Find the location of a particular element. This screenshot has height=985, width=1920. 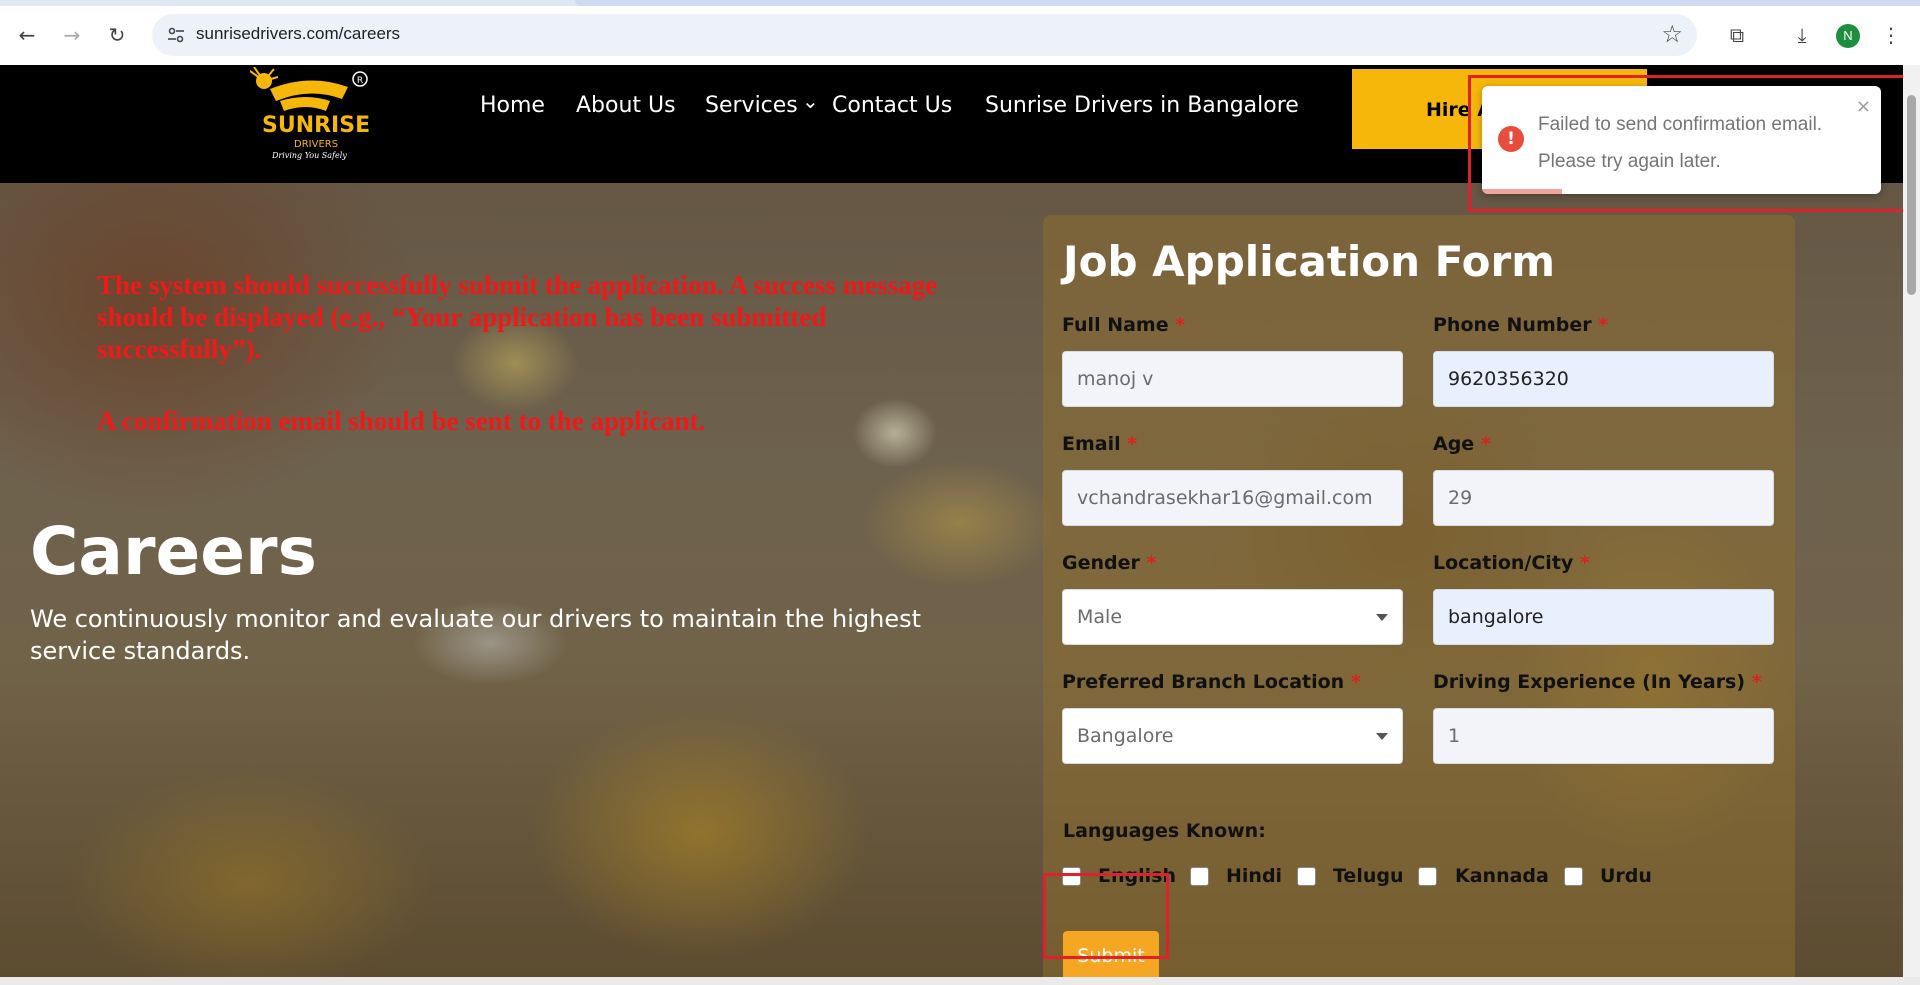

page-scrollbar is located at coordinates (1911, 521).